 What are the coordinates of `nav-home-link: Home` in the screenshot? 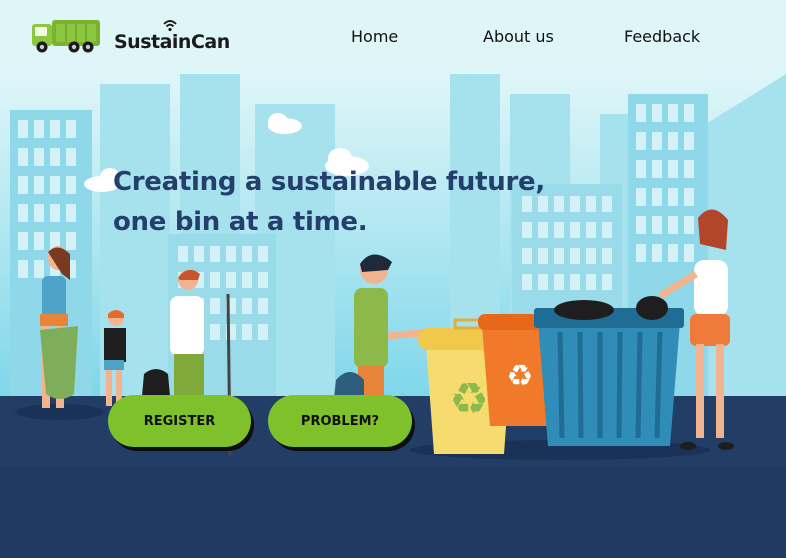 It's located at (374, 36).